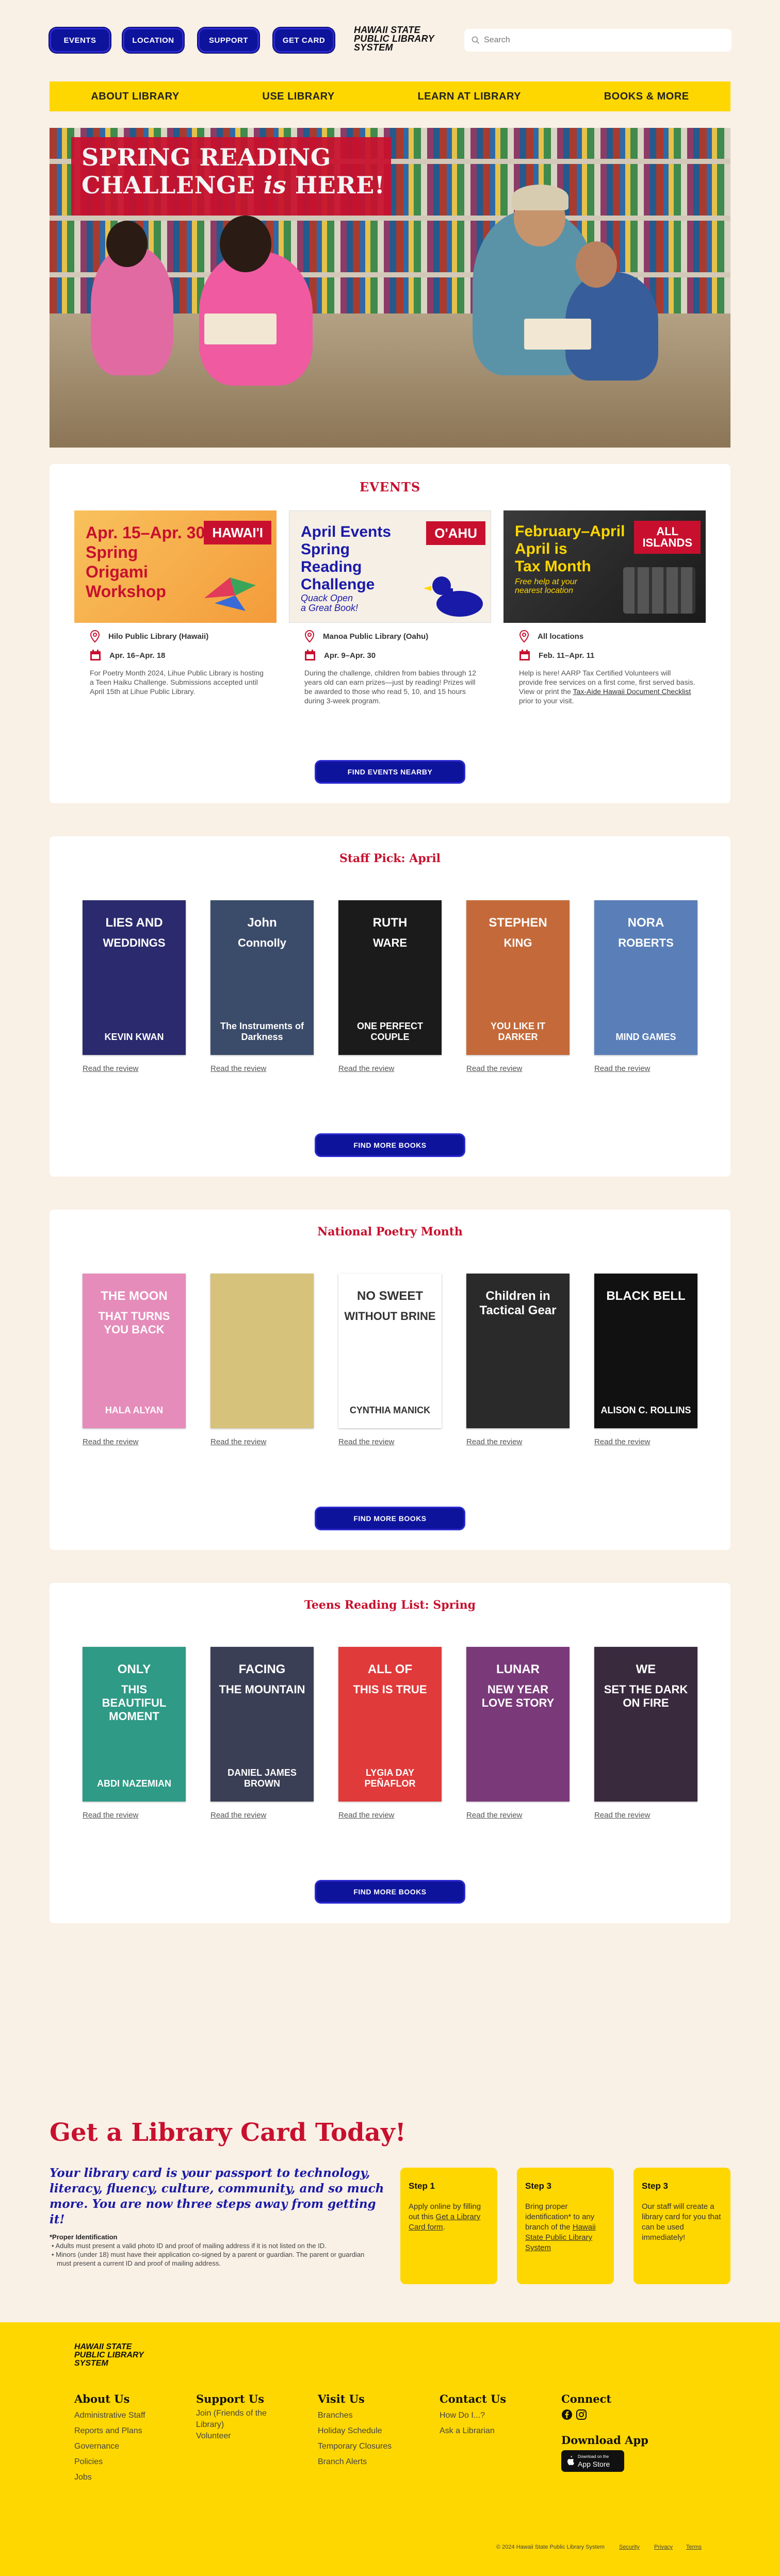 This screenshot has width=780, height=2576. I want to click on hero-line-2: CHALLENGE, so click(173, 185).